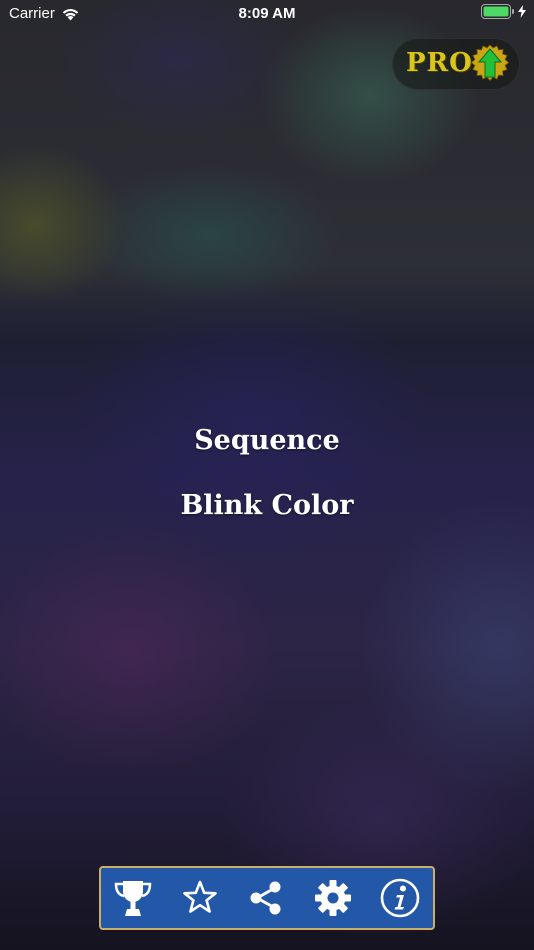 This screenshot has height=950, width=534. I want to click on bottom-toolbar, so click(267, 898).